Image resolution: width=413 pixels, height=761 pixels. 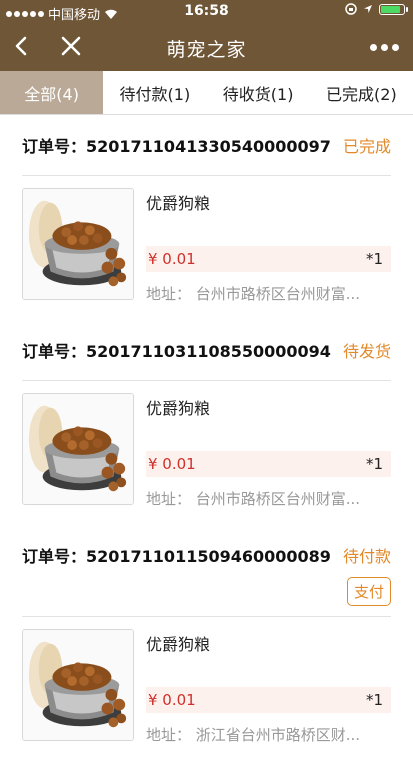 What do you see at coordinates (366, 351) in the screenshot?
I see `order-status: 待发货` at bounding box center [366, 351].